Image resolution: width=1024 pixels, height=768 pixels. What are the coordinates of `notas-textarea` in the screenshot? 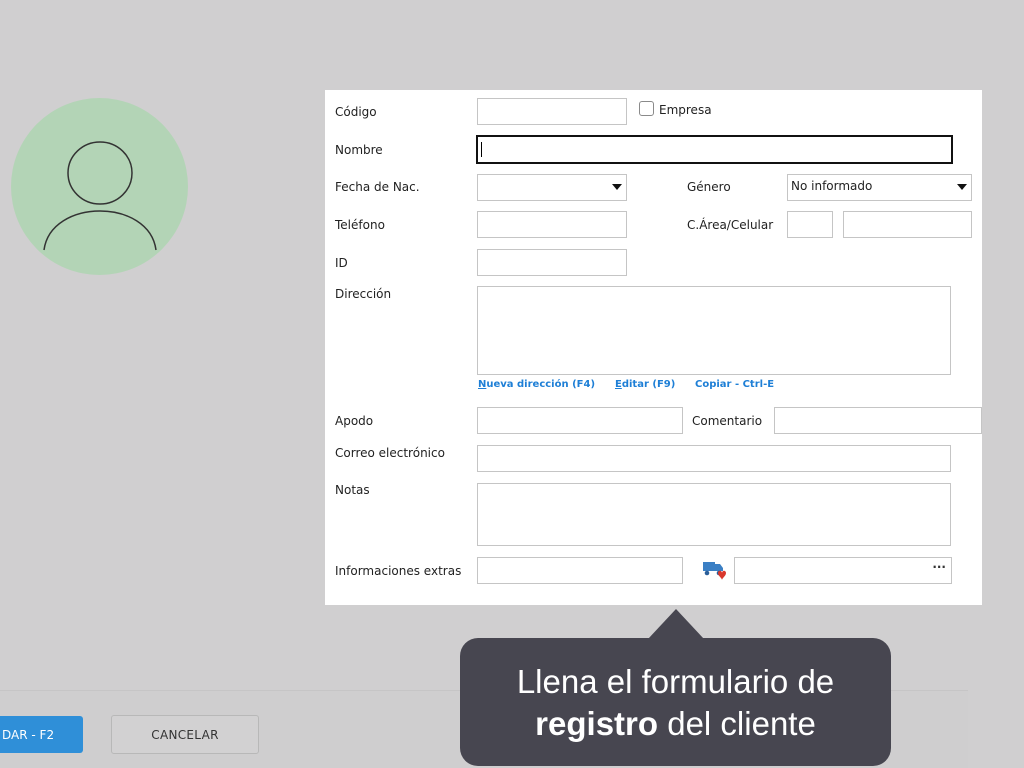 It's located at (714, 514).